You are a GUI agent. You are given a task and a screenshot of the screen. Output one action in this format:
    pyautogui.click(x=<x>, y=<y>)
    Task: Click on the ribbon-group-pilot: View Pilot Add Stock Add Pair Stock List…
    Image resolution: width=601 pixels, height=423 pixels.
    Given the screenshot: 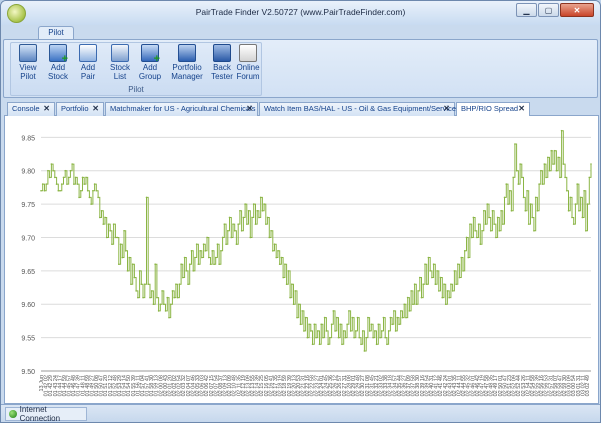 What is the action you would take?
    pyautogui.click(x=136, y=69)
    